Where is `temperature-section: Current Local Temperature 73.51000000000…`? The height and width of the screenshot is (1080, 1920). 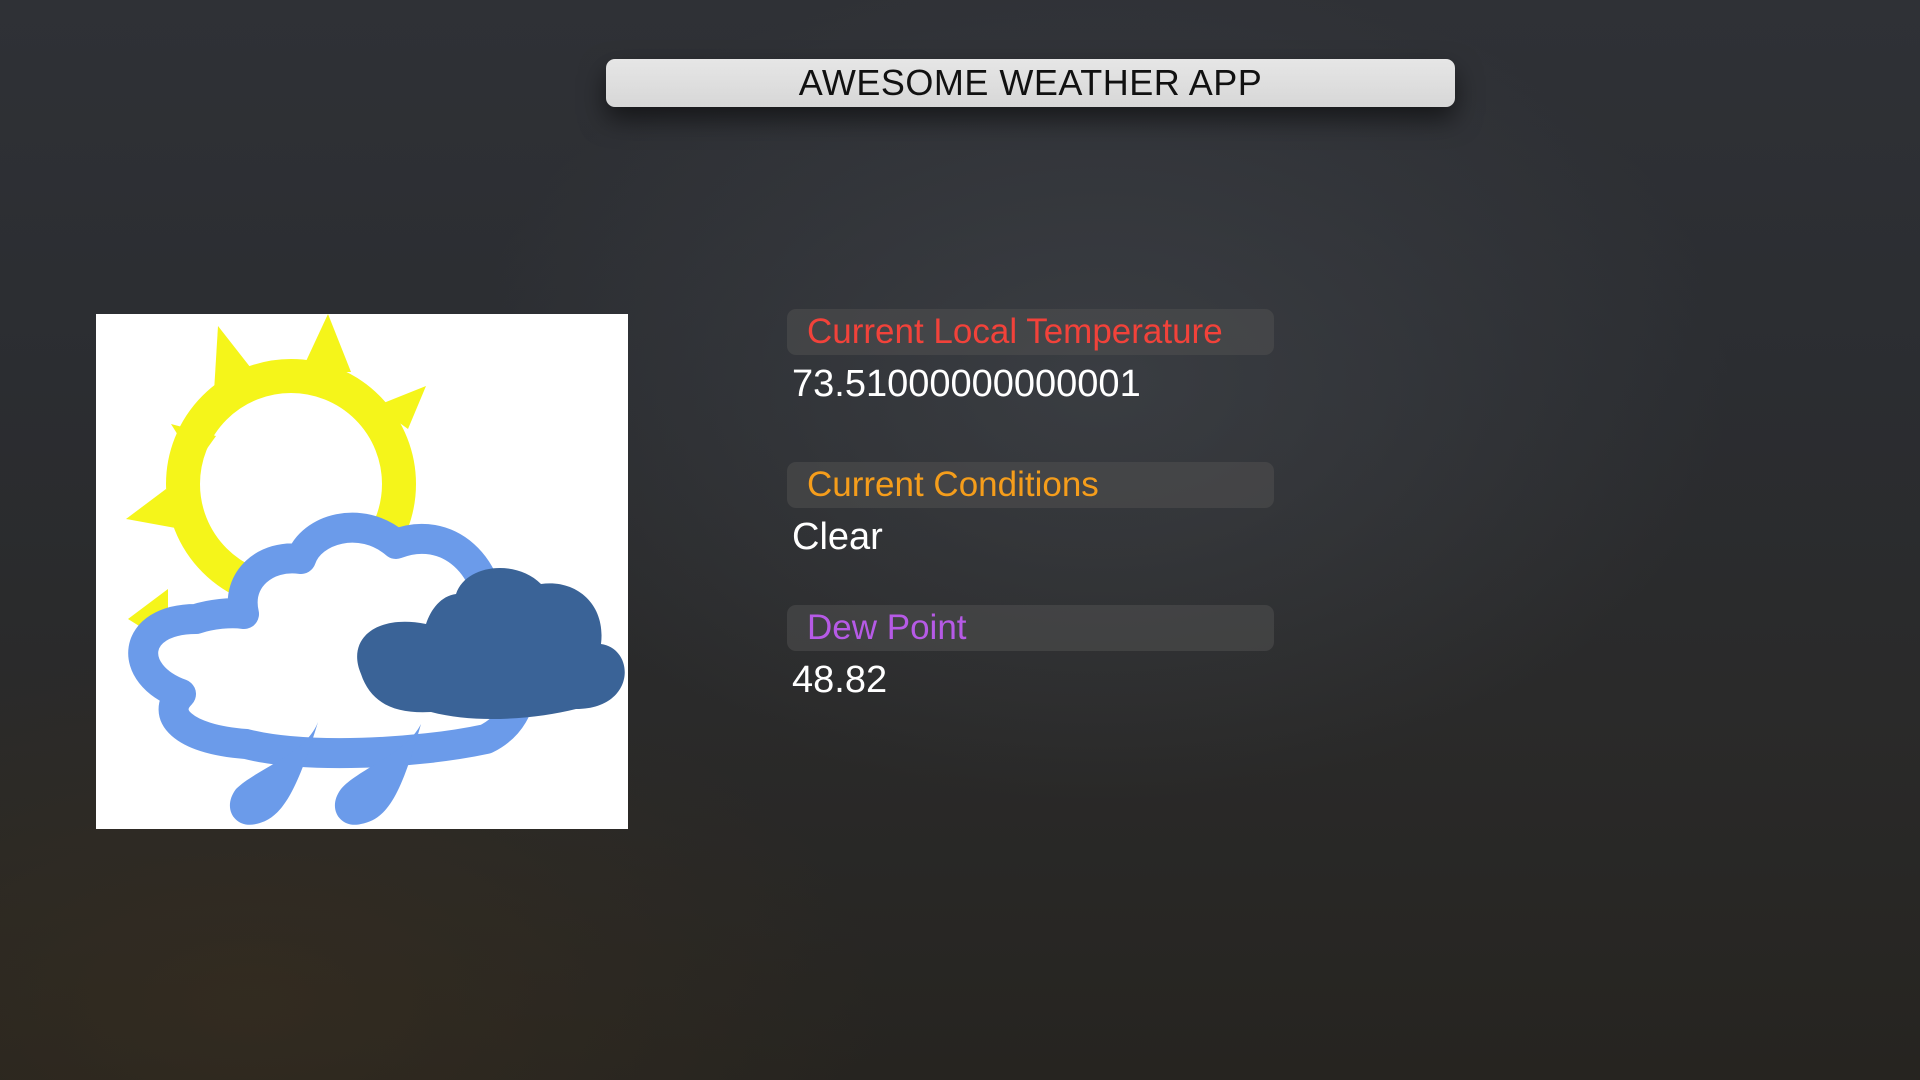
temperature-section: Current Local Temperature 73.51000000000… is located at coordinates (1030, 357).